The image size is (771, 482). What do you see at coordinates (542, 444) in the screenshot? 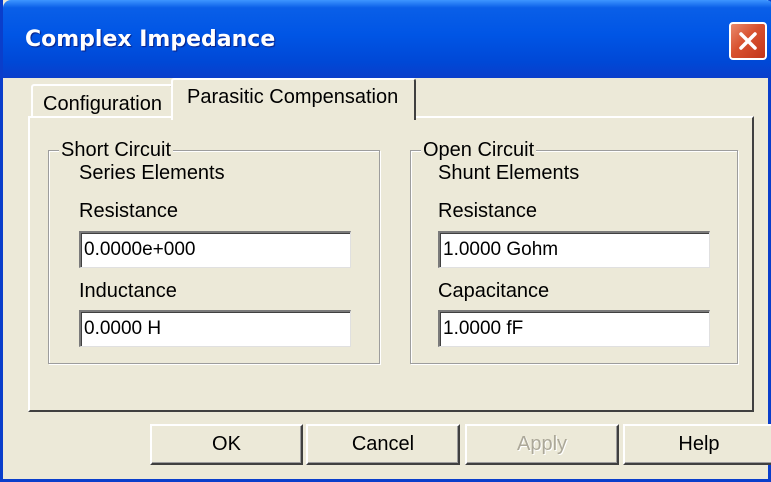
I see `apply-button: Apply` at bounding box center [542, 444].